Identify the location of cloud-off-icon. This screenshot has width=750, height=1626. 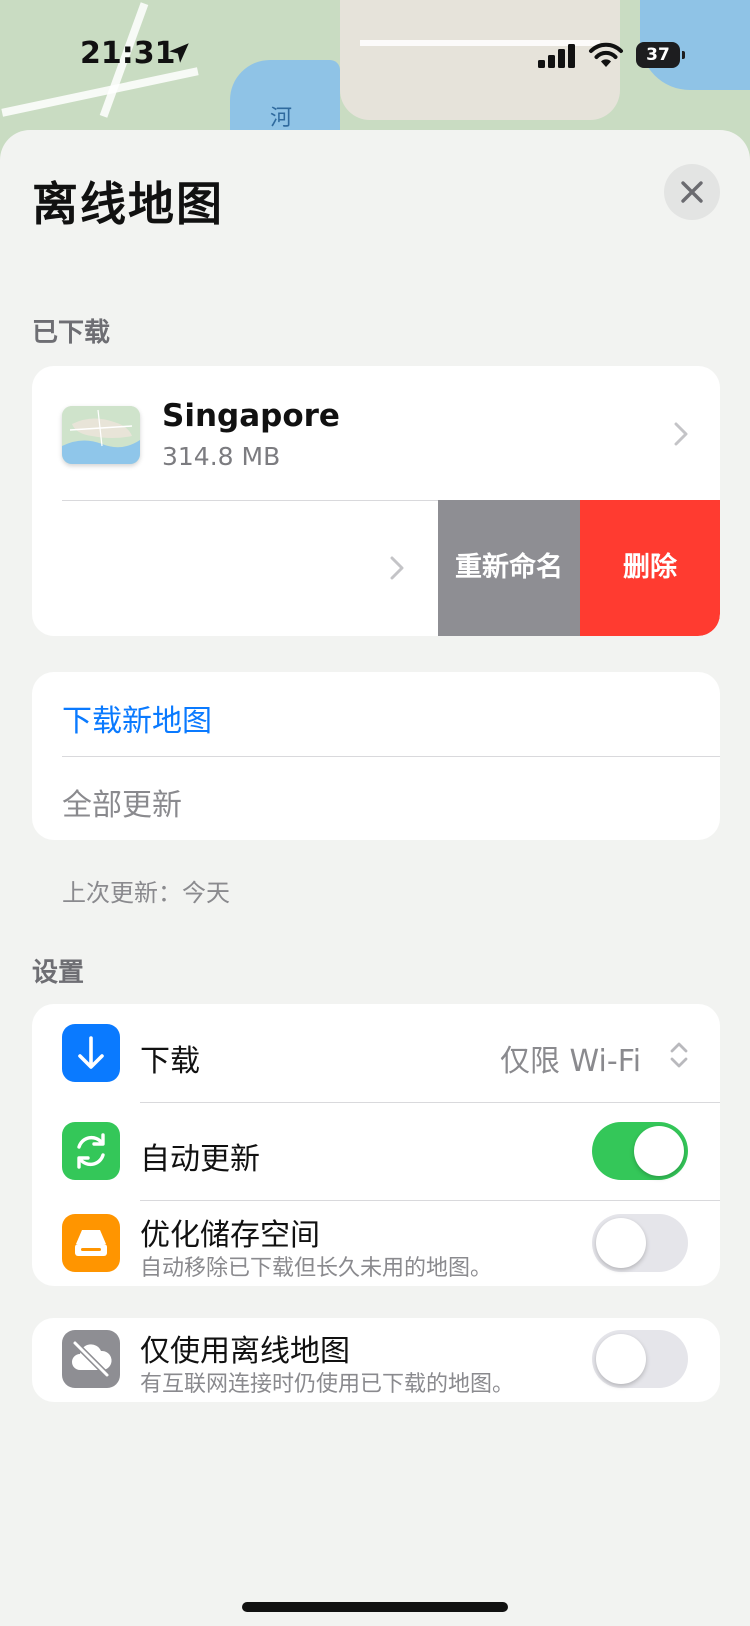
(91, 1359).